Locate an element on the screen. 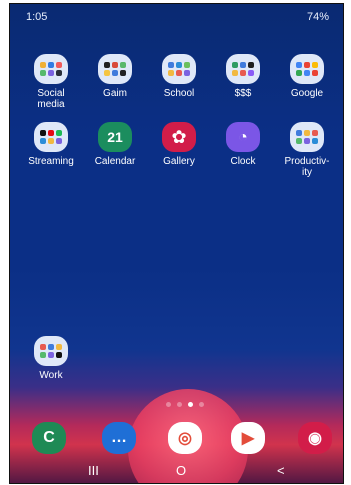 The width and height of the screenshot is (351, 485). home-app-social-media: Social media is located at coordinates (51, 82).